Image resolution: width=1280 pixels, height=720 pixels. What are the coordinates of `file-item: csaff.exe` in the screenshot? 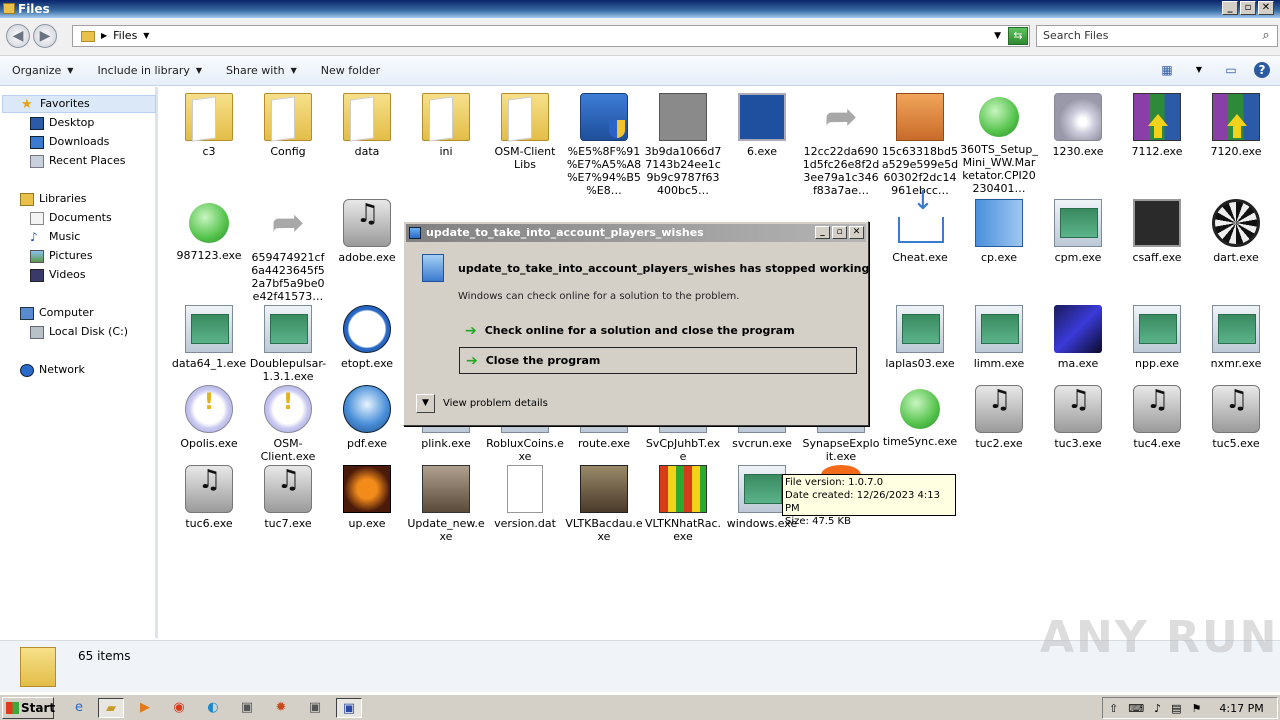 It's located at (1157, 228).